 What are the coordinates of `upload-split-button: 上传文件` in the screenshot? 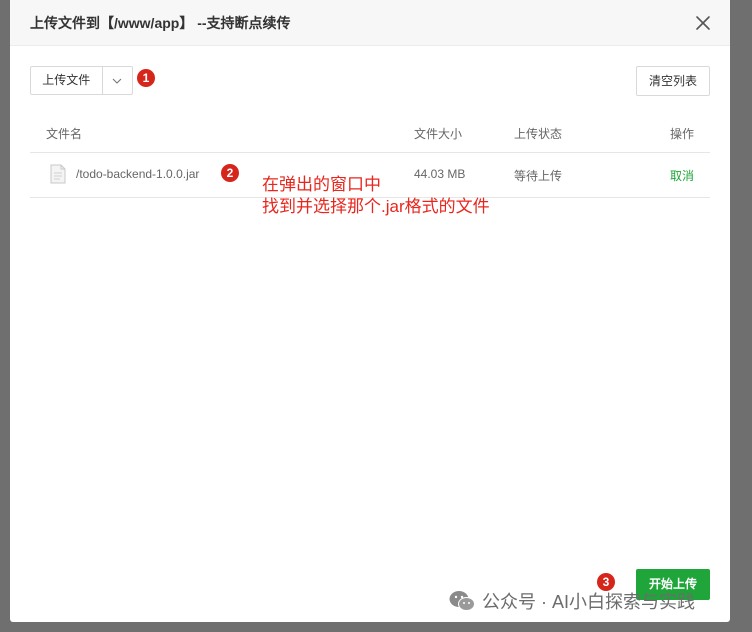 It's located at (81, 80).